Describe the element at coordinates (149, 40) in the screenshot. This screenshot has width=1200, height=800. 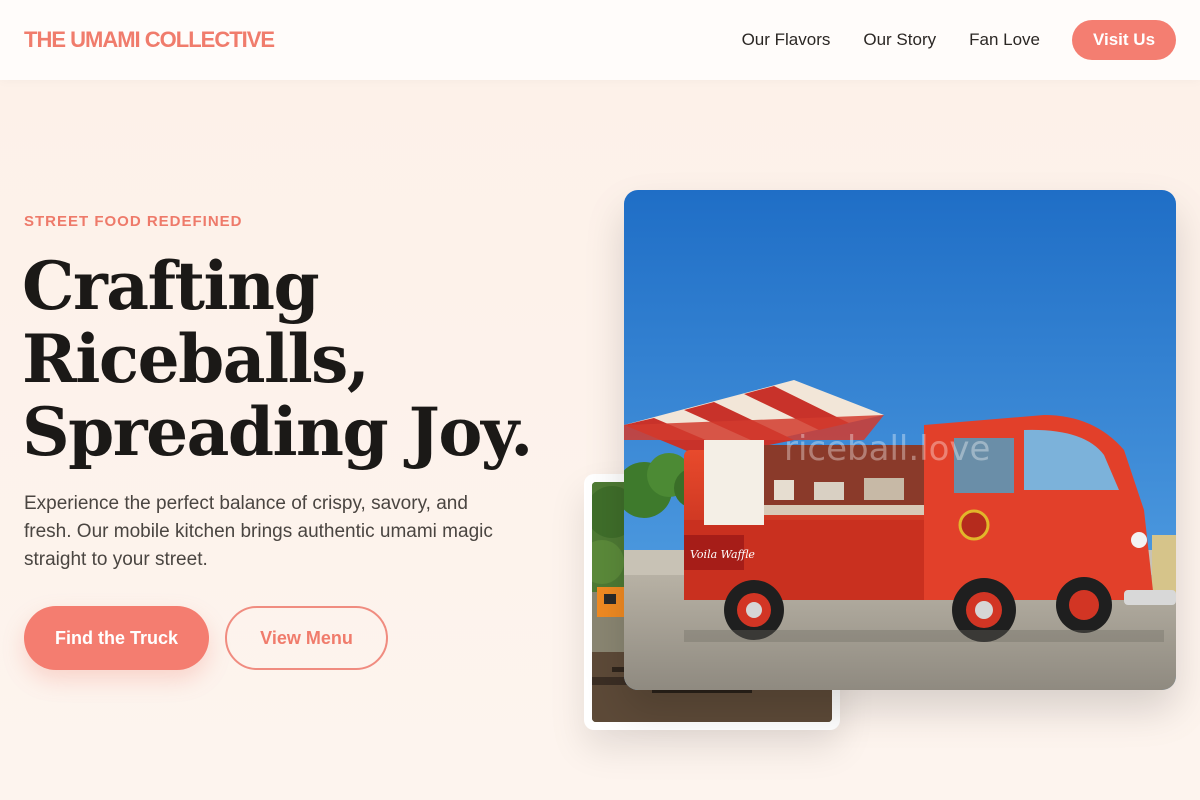
I see `brand-logo: THE UMAMI COLLECTIVE` at that location.